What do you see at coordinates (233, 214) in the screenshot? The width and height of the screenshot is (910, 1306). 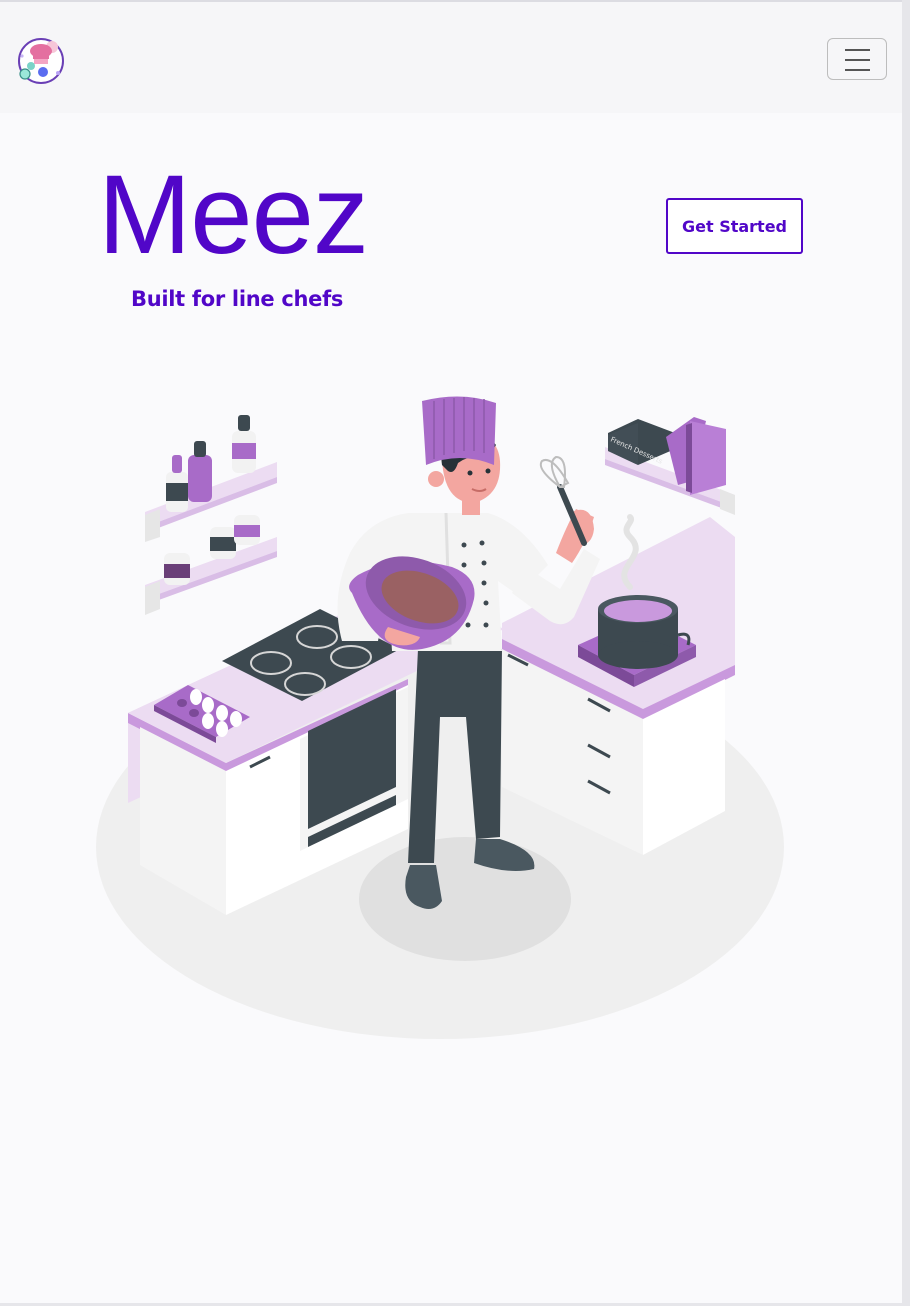 I see `hero-title: Meez` at bounding box center [233, 214].